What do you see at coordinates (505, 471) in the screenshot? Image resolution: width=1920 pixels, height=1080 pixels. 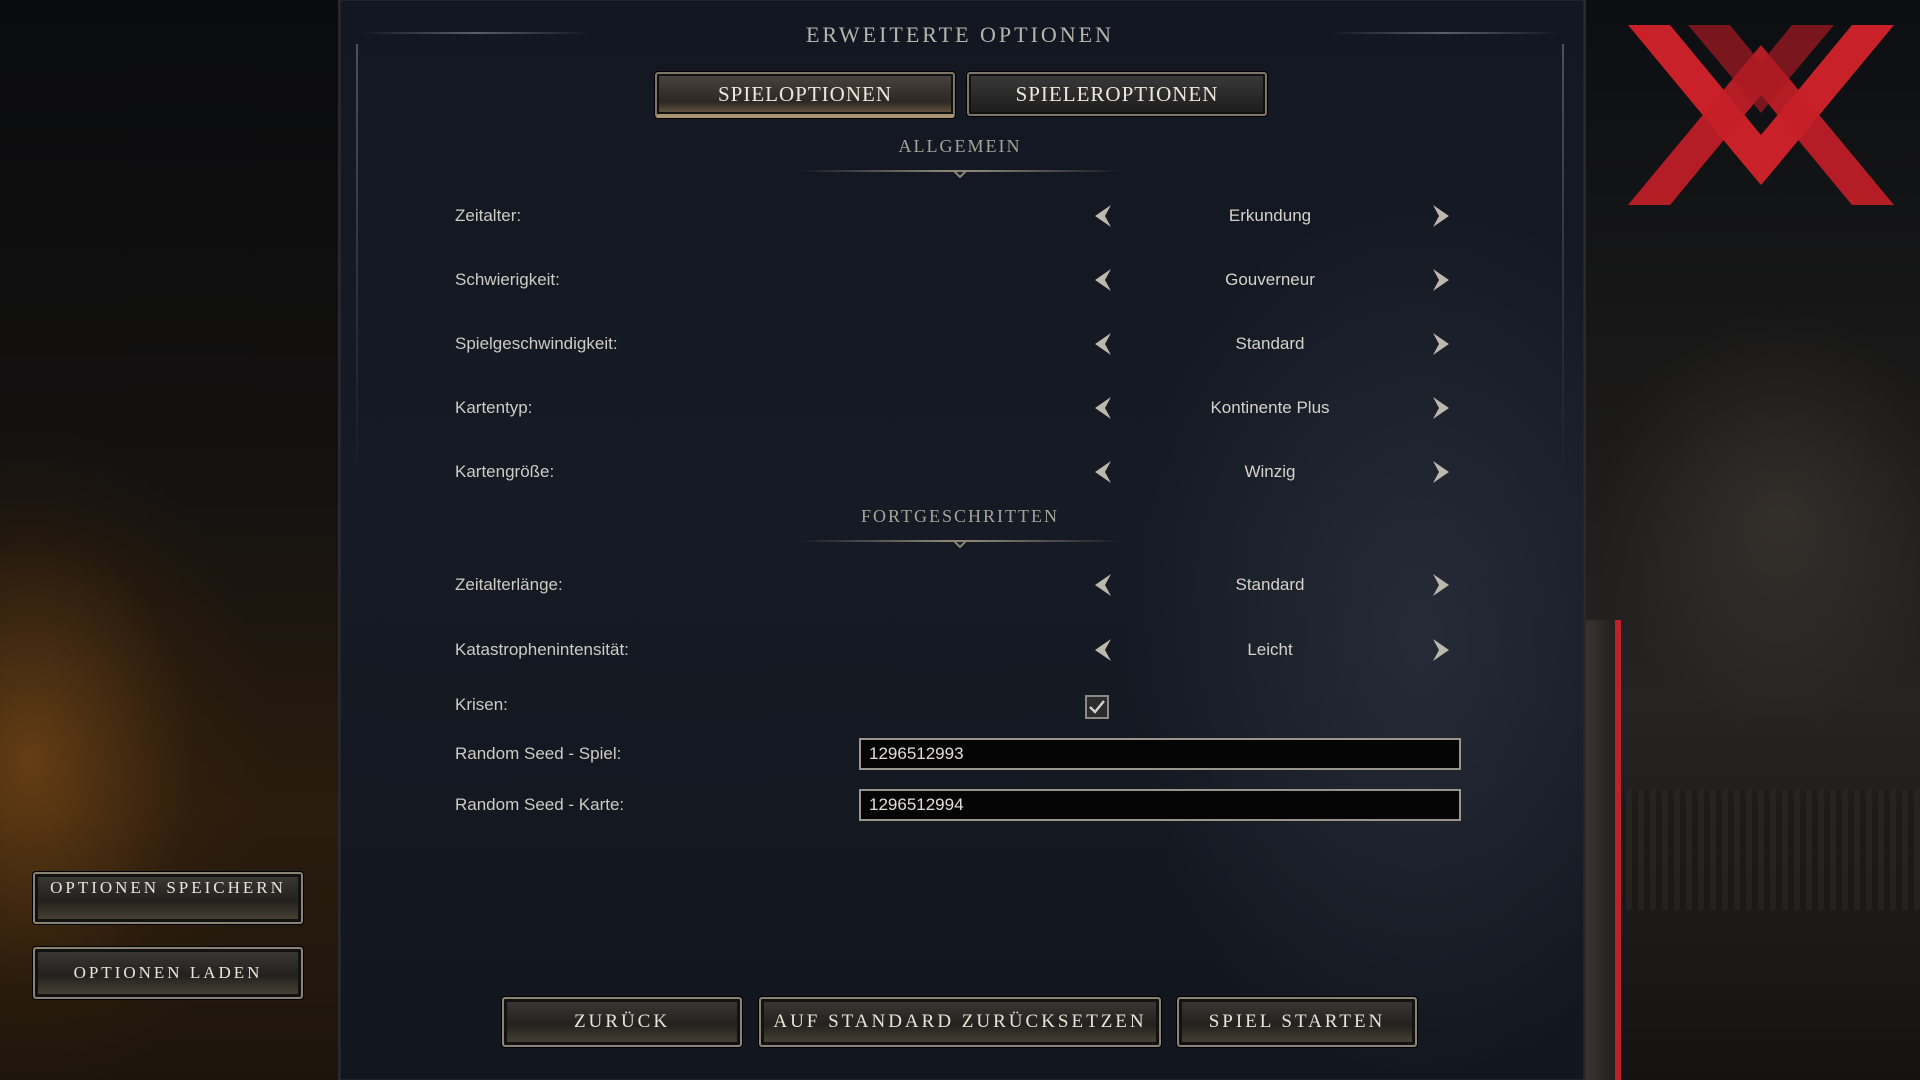 I see `option-label-kartengroesse: Kartengröße:` at bounding box center [505, 471].